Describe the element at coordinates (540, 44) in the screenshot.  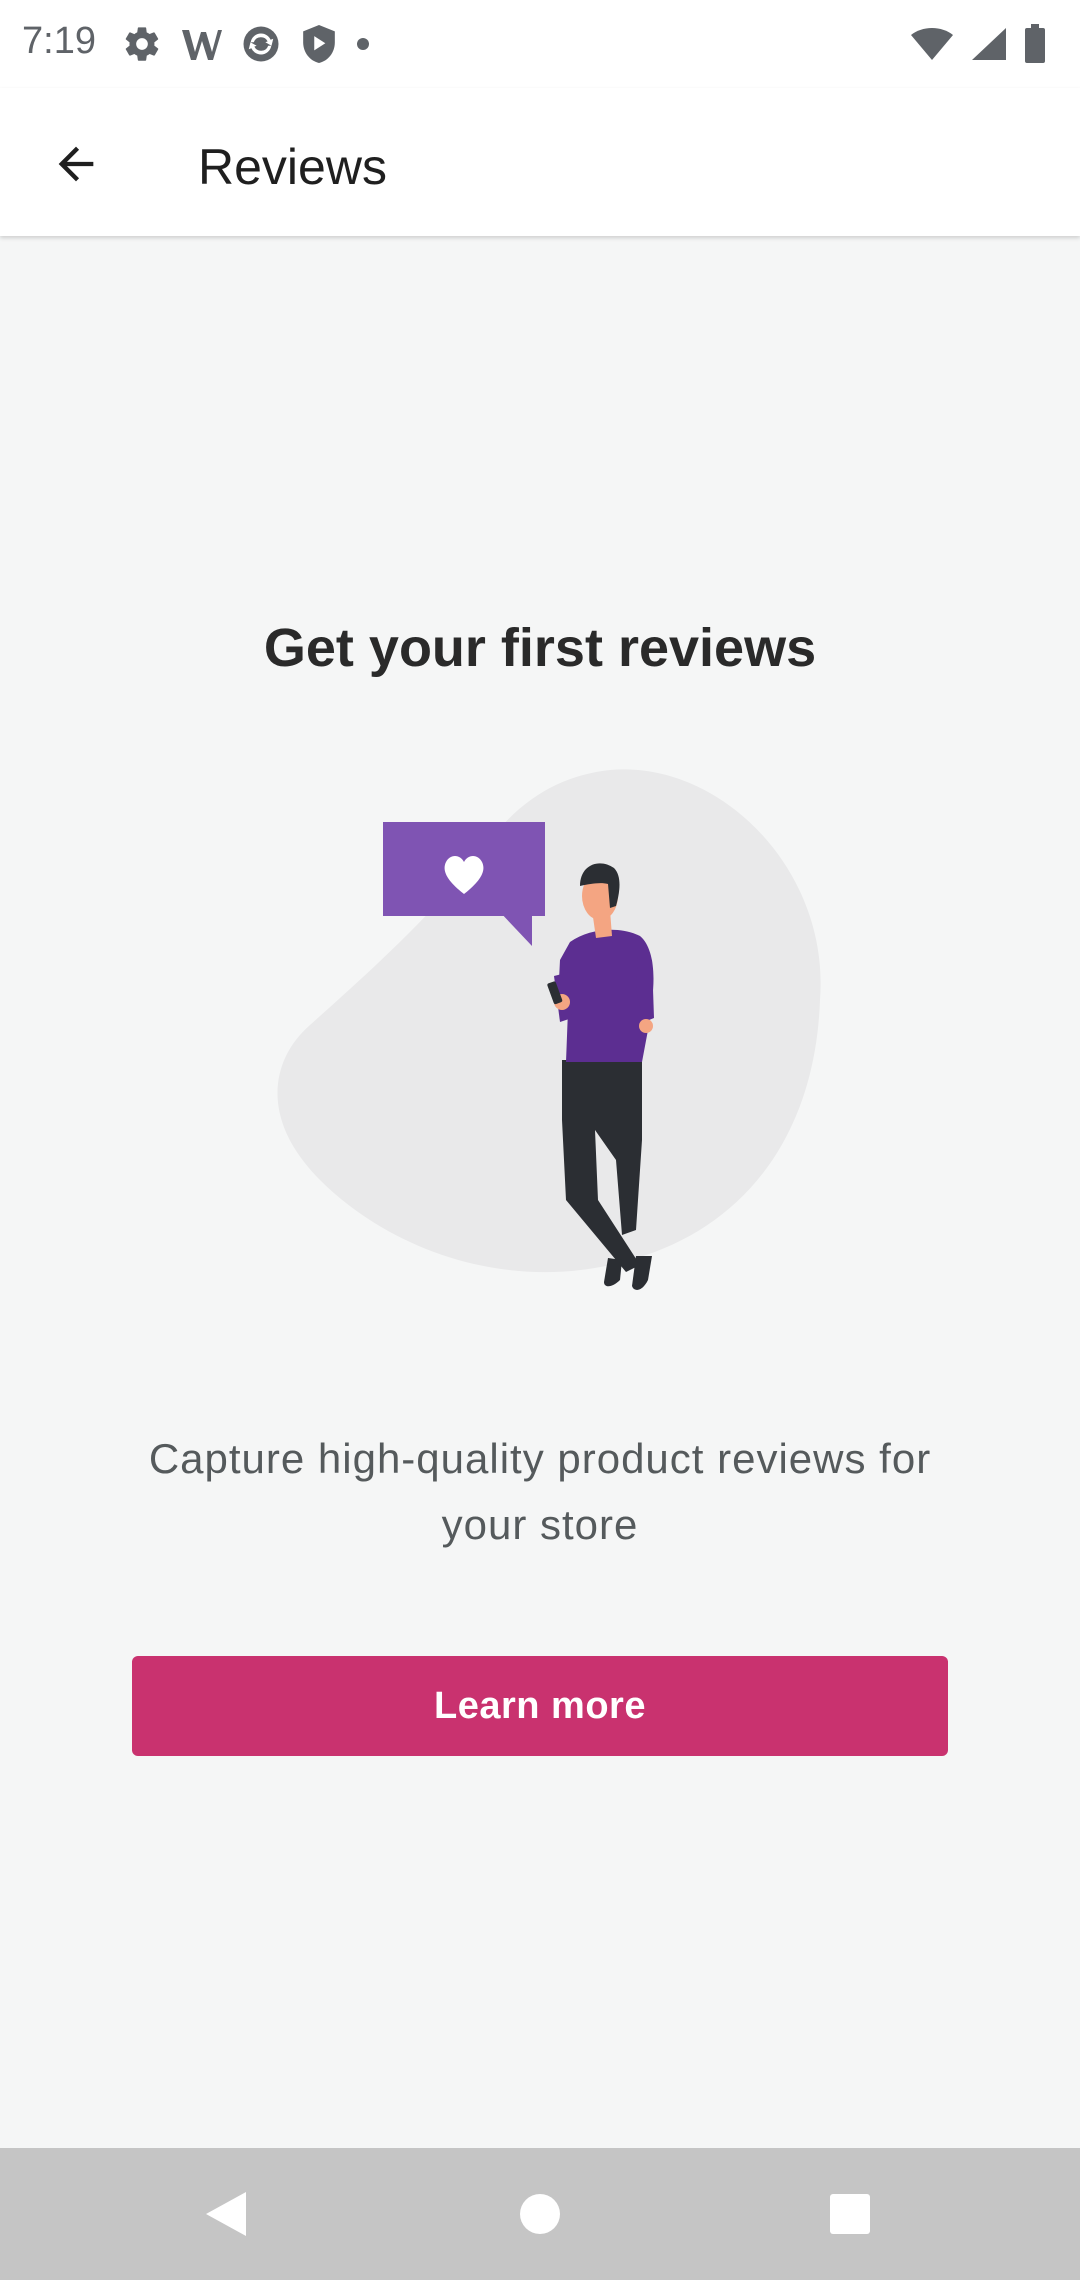
I see `status-bar: 7:19` at that location.